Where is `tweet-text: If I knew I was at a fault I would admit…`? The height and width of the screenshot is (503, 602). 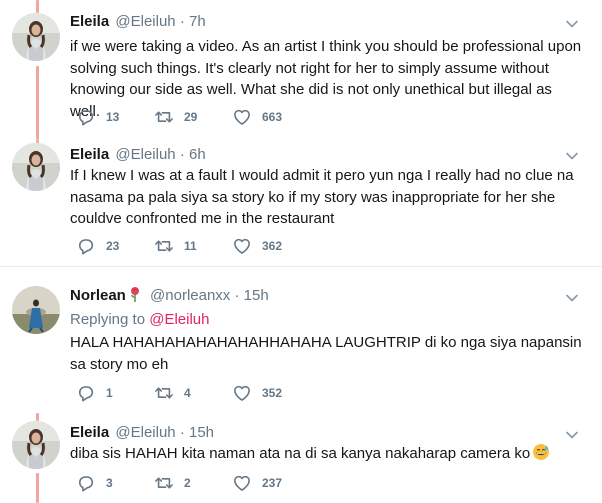 tweet-text: If I knew I was at a fault I would admit… is located at coordinates (322, 197).